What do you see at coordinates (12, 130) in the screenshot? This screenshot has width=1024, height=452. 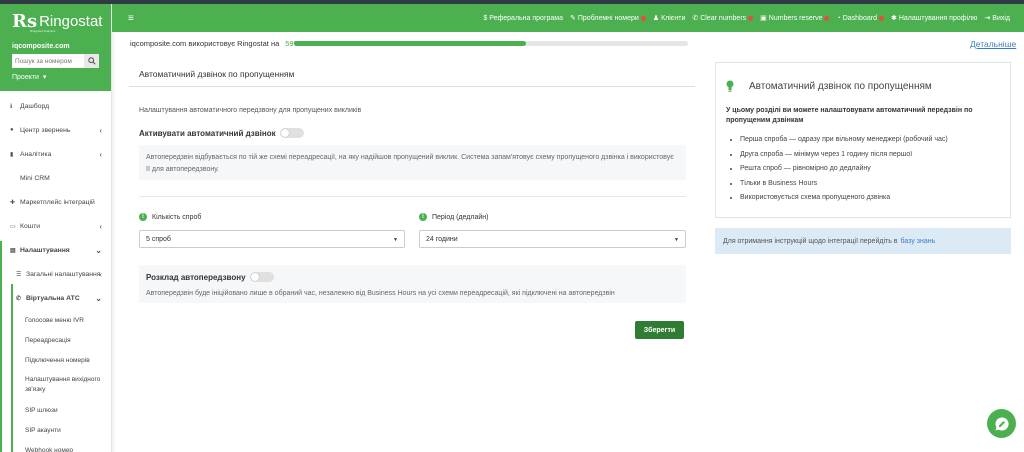 I see `chat-icon: ●` at bounding box center [12, 130].